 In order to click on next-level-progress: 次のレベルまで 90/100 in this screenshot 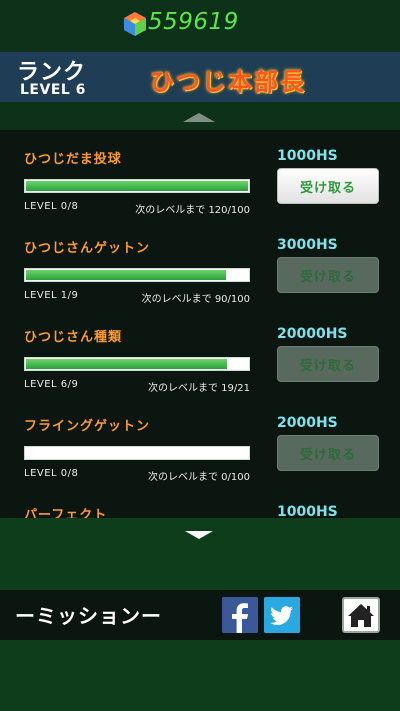, I will do `click(195, 299)`.